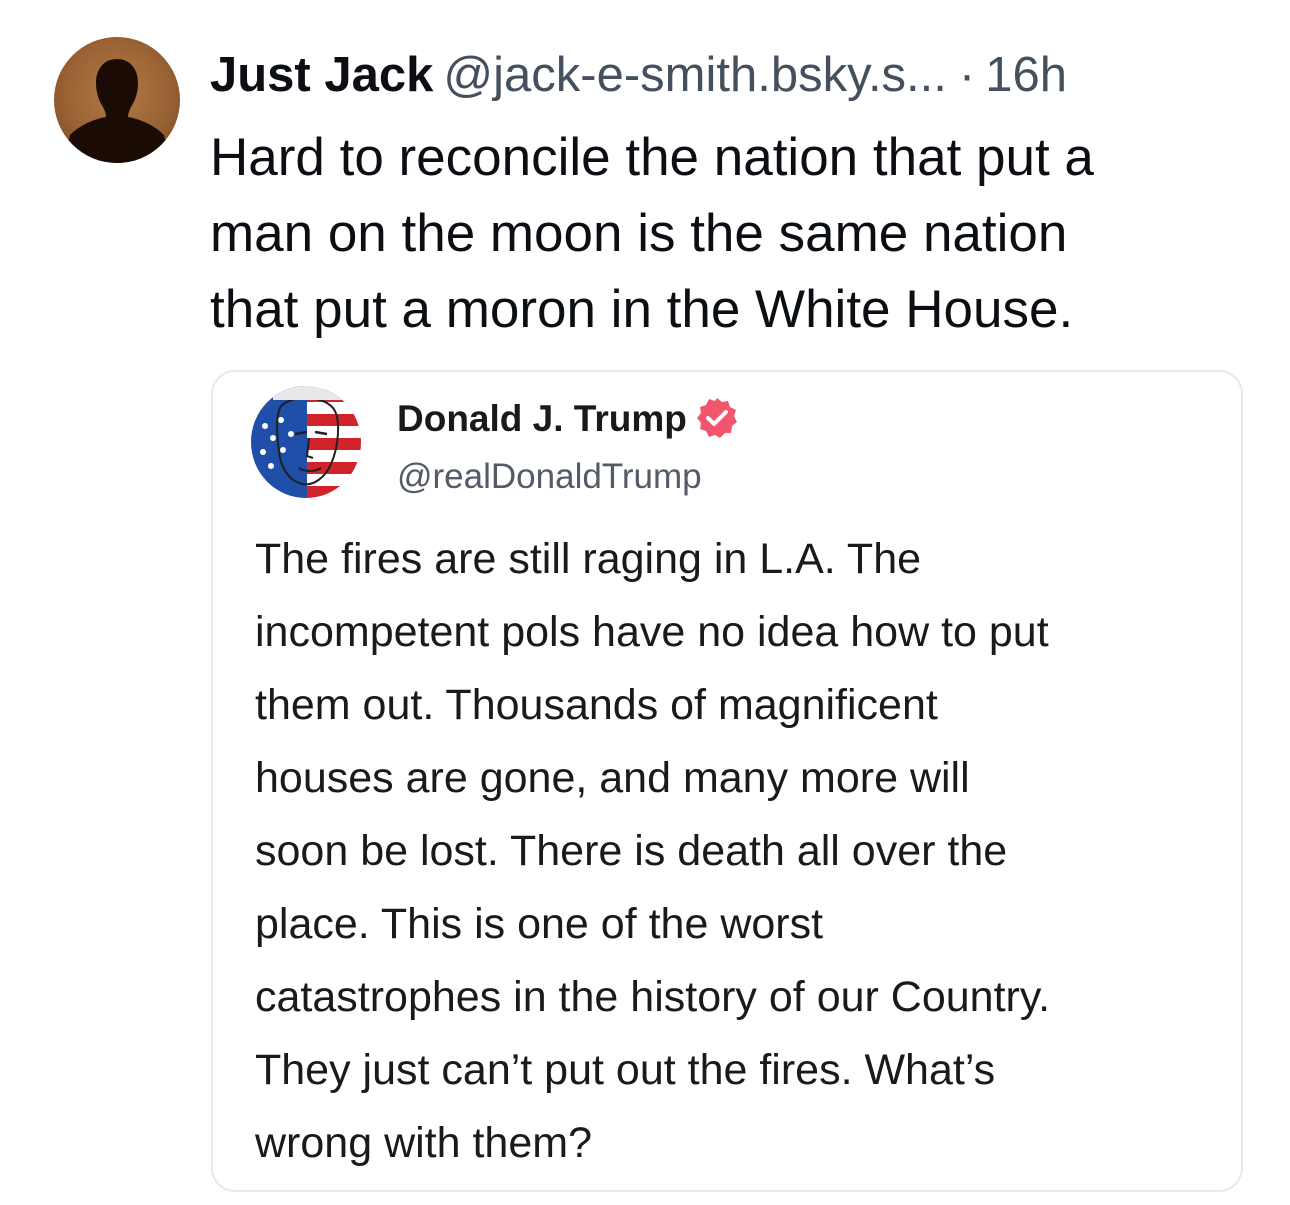 The height and width of the screenshot is (1205, 1290). Describe the element at coordinates (642, 309) in the screenshot. I see `post-text-line: that put a moron in the White House.` at that location.